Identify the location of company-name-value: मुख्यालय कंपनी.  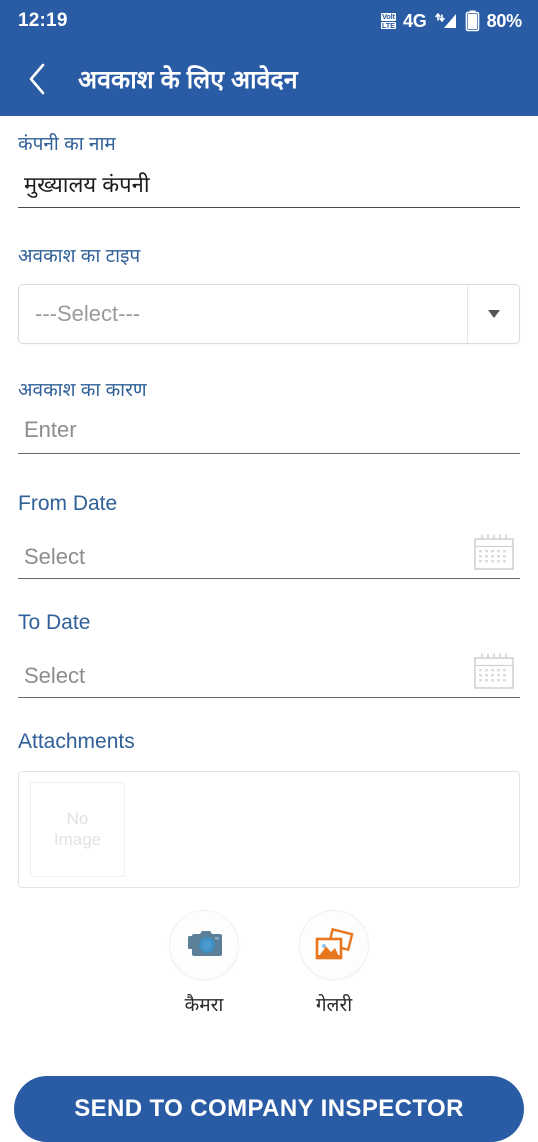
(87, 184).